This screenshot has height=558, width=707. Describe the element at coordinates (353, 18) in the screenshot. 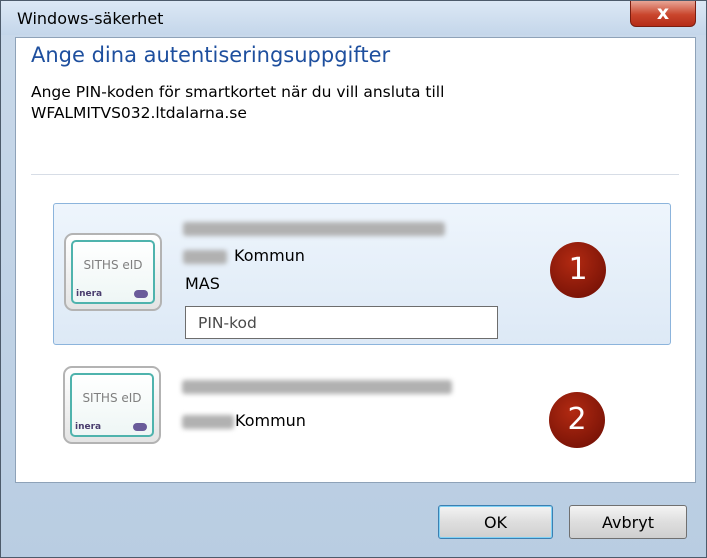

I see `title-bar: Windows-säkerhet x` at that location.